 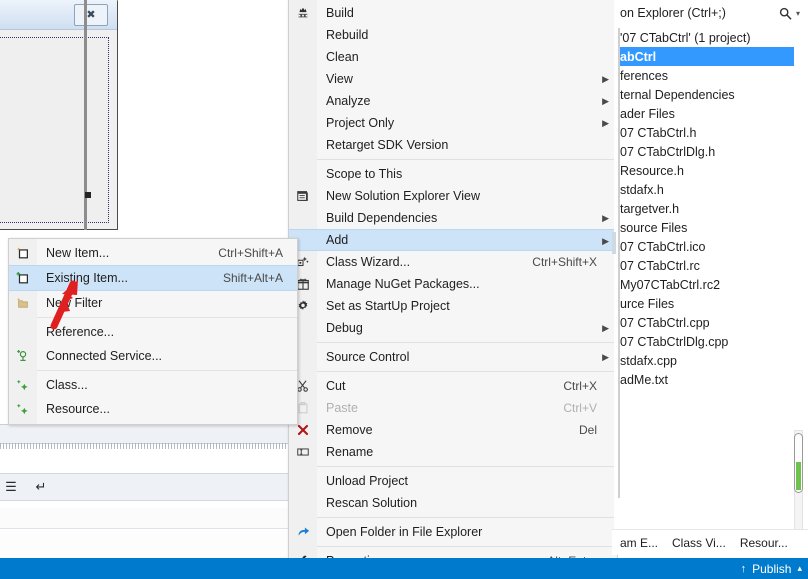 What do you see at coordinates (706, 94) in the screenshot?
I see `tree-item: ternal Dependencies` at bounding box center [706, 94].